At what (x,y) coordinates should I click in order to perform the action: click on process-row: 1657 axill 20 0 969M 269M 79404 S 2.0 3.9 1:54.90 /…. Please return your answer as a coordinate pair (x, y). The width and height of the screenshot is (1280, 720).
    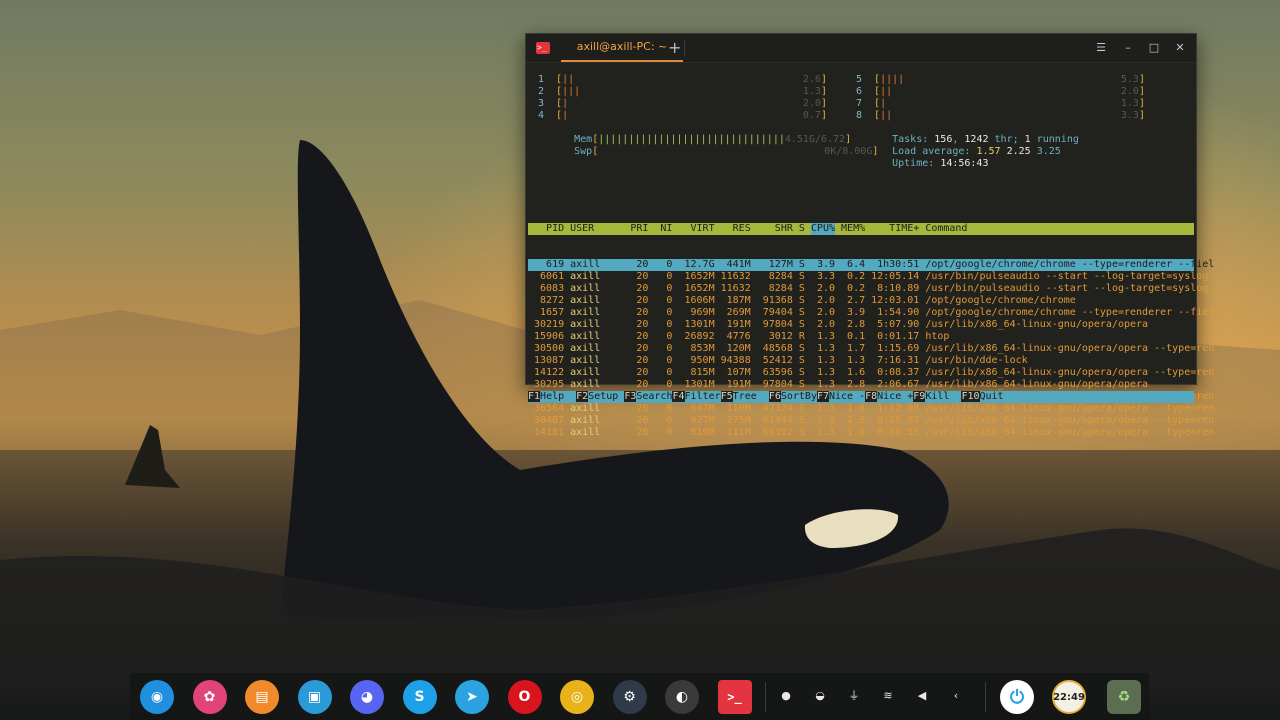
    Looking at the image, I should click on (871, 313).